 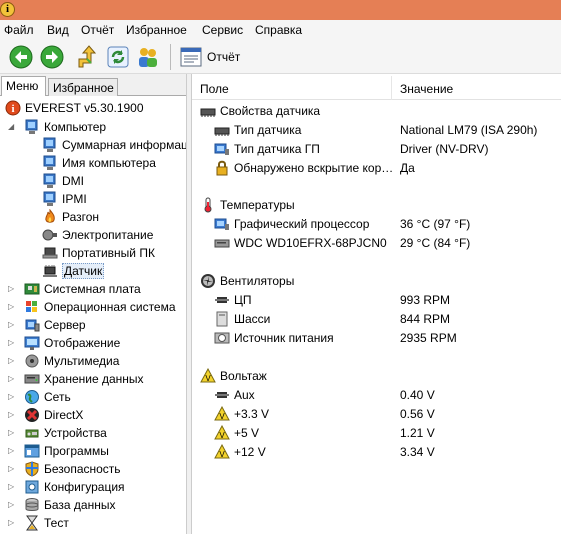 I want to click on tree-item-label: База данных, so click(x=80, y=505).